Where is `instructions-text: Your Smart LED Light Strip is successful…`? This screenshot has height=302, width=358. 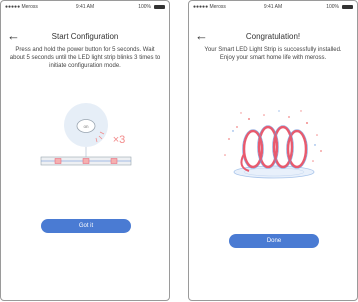
instructions-text: Your Smart LED Light Strip is successful… is located at coordinates (273, 54).